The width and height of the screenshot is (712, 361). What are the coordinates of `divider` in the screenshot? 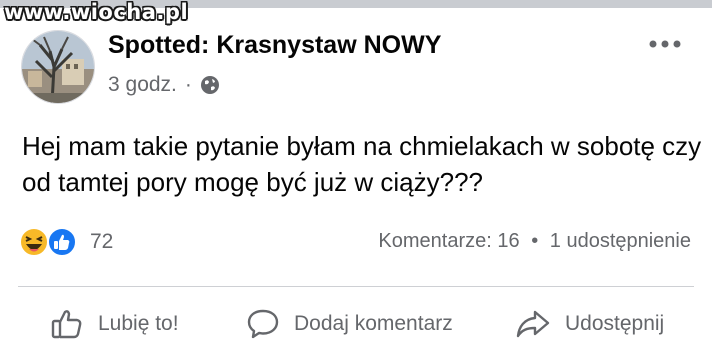 It's located at (356, 286).